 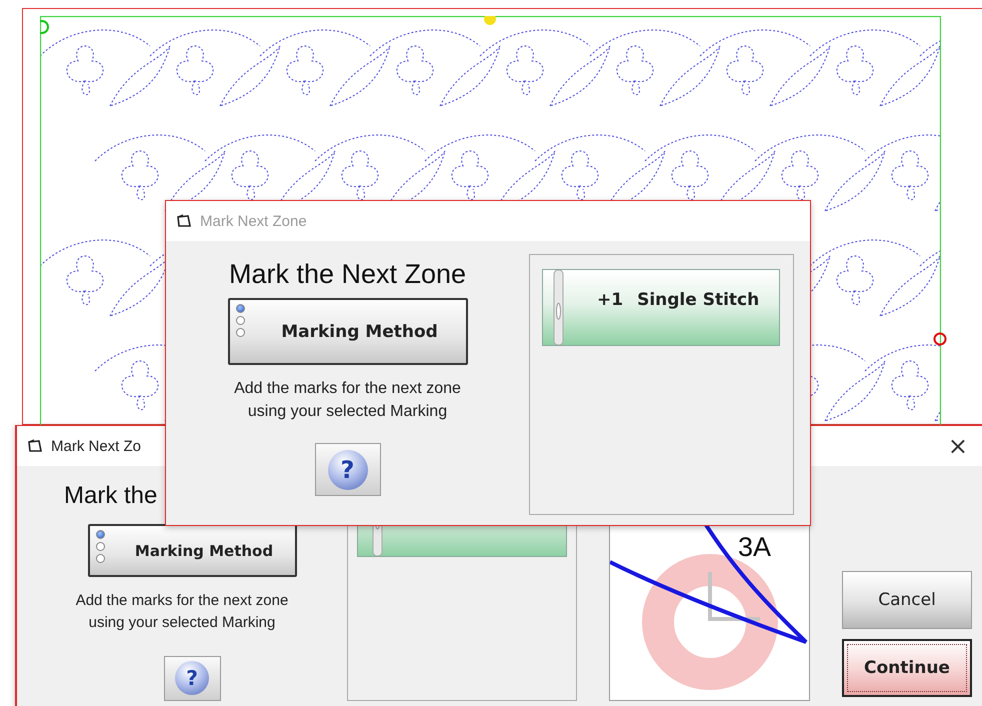 I want to click on continue-button: Continue, so click(x=907, y=668).